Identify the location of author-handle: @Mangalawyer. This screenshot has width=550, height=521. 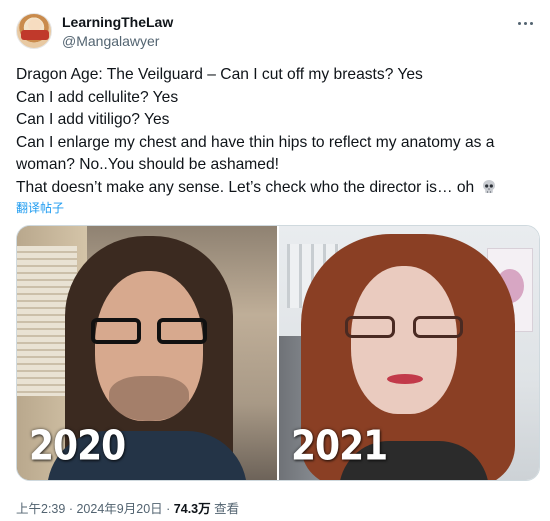
(110, 41).